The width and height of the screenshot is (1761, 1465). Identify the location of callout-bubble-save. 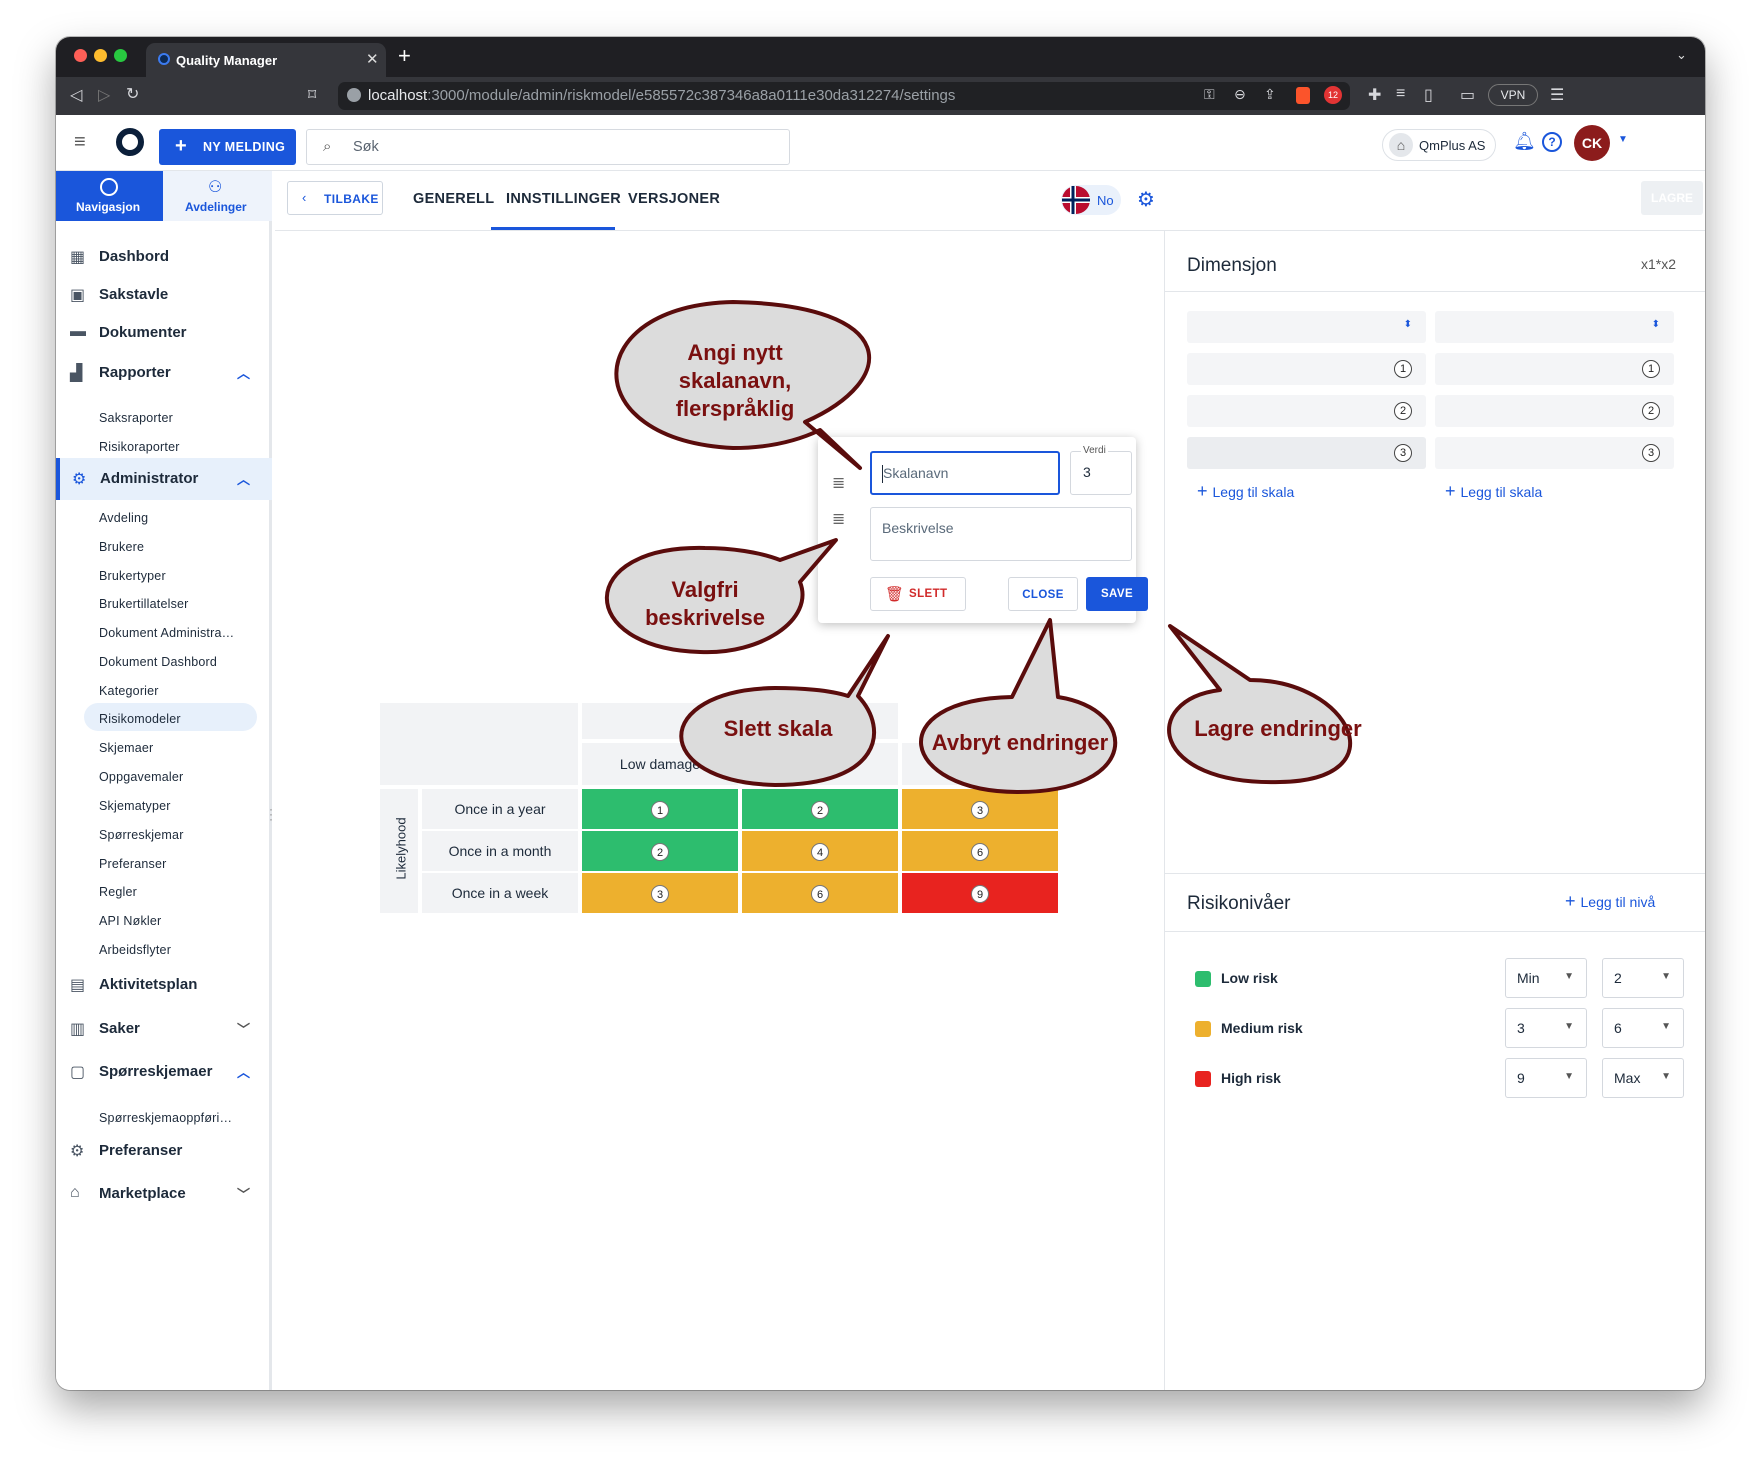
(1260, 704).